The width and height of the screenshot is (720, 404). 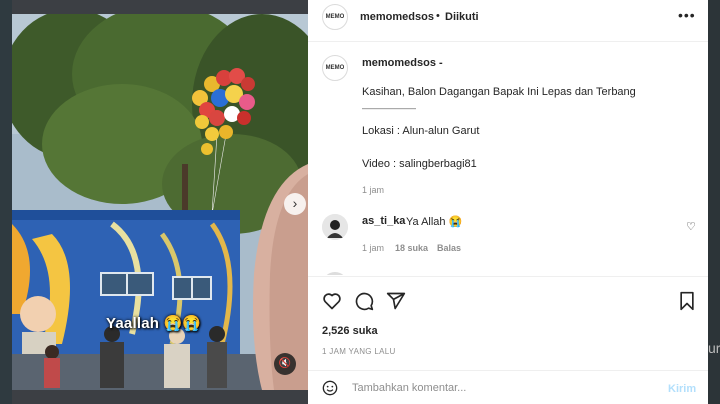 I want to click on caption-username: memomedsos -, so click(x=402, y=63).